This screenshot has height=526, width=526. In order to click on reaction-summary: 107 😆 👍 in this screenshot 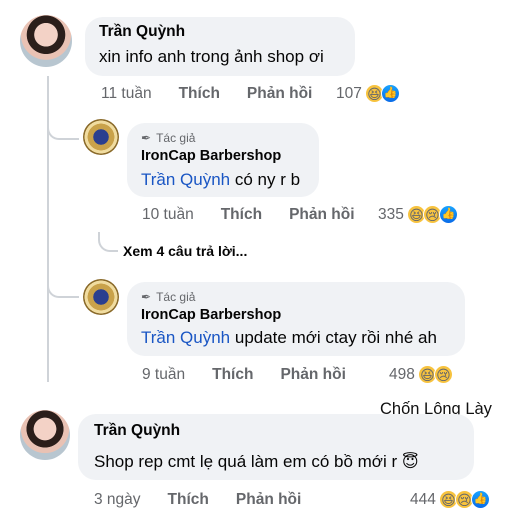, I will do `click(368, 93)`.